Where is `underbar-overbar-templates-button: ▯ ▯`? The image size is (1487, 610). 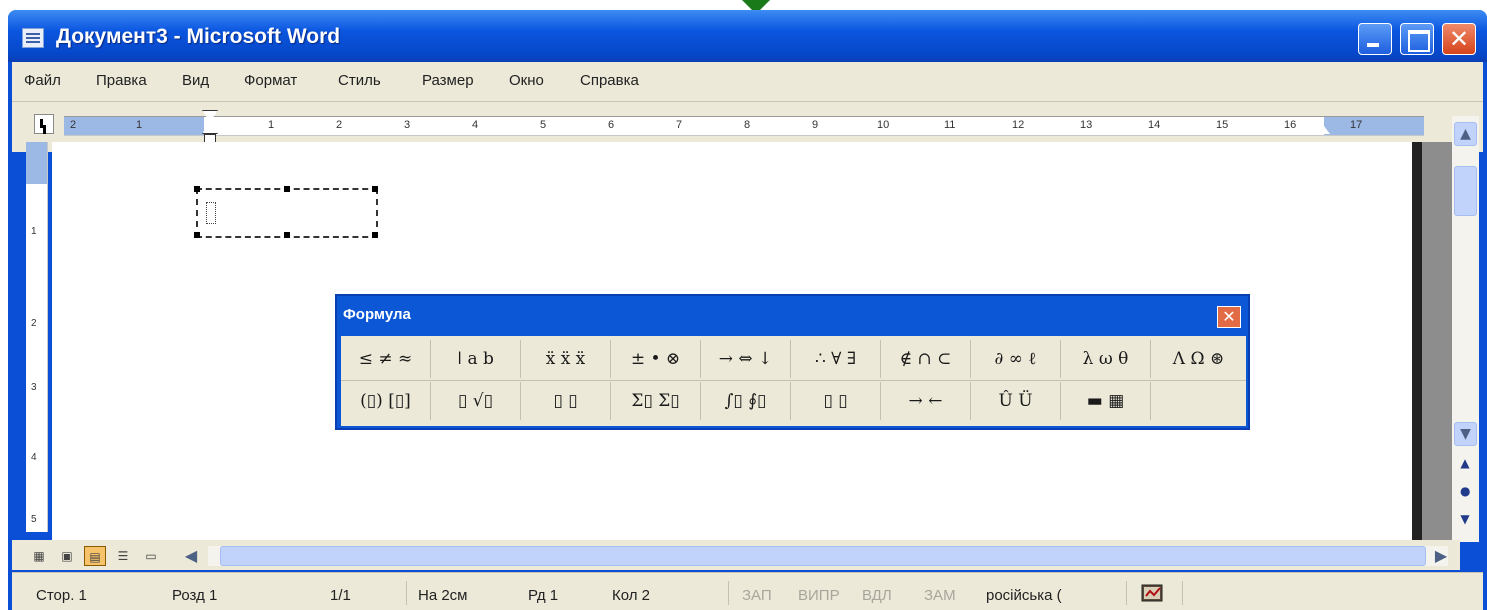 underbar-overbar-templates-button: ▯ ▯ is located at coordinates (836, 401).